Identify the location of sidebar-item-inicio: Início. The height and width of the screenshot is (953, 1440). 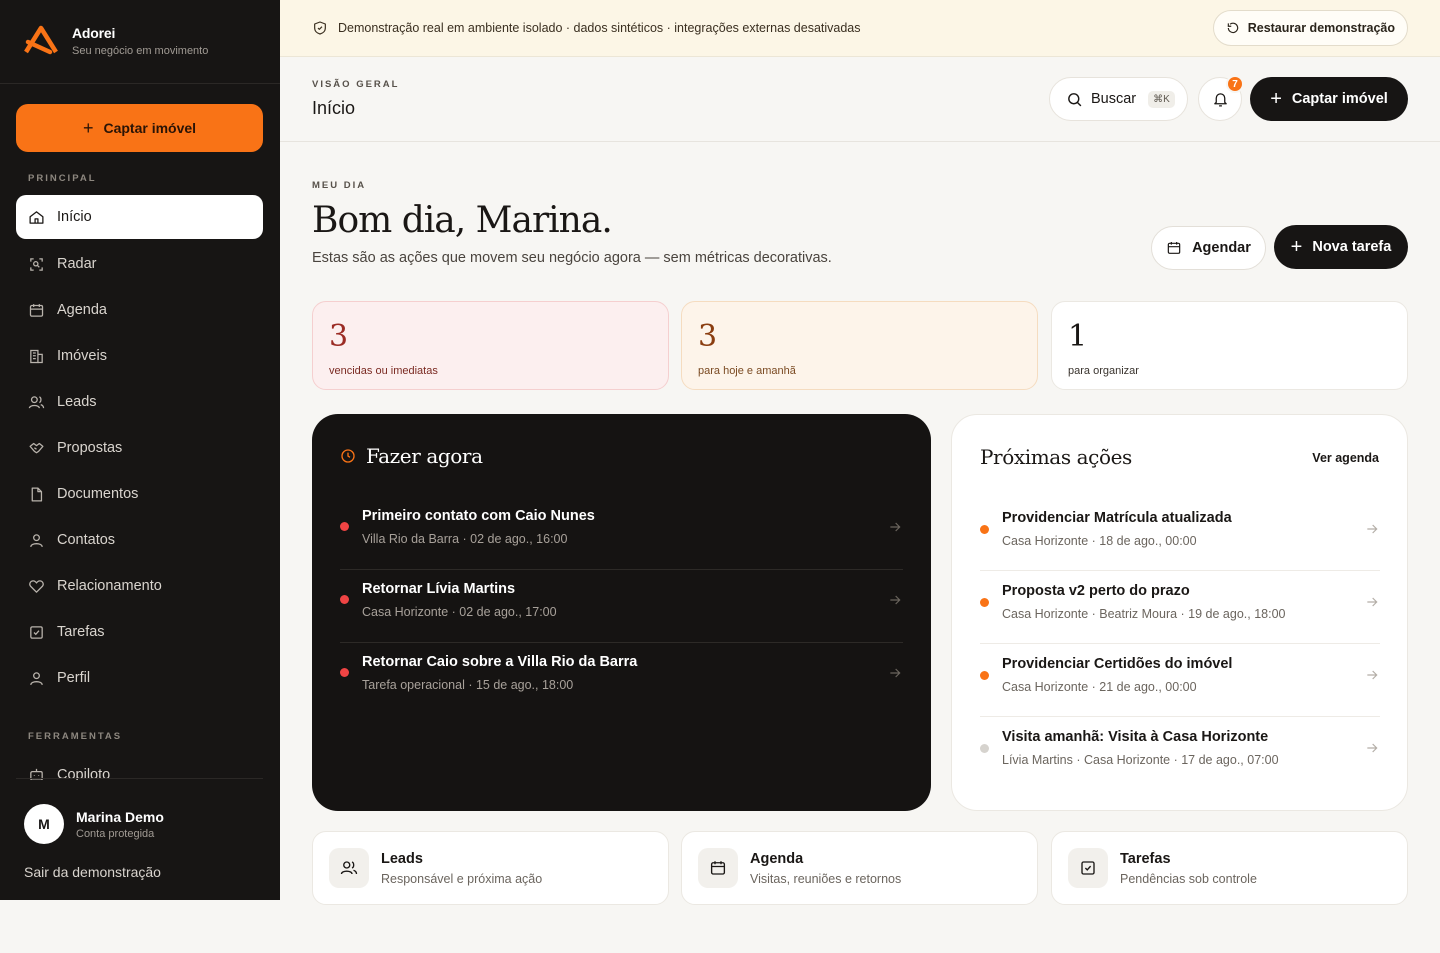
(139, 217).